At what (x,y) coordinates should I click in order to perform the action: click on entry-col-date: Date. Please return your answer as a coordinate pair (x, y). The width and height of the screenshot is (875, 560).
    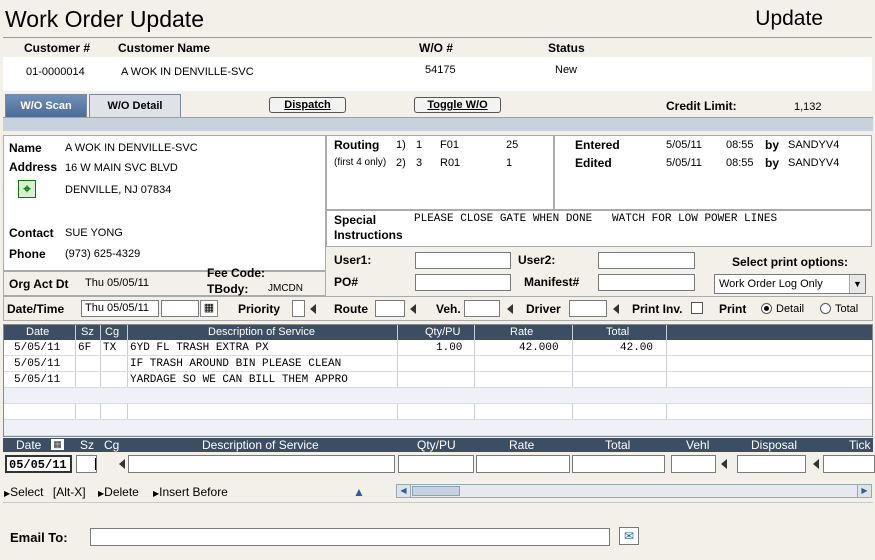
    Looking at the image, I should click on (29, 445).